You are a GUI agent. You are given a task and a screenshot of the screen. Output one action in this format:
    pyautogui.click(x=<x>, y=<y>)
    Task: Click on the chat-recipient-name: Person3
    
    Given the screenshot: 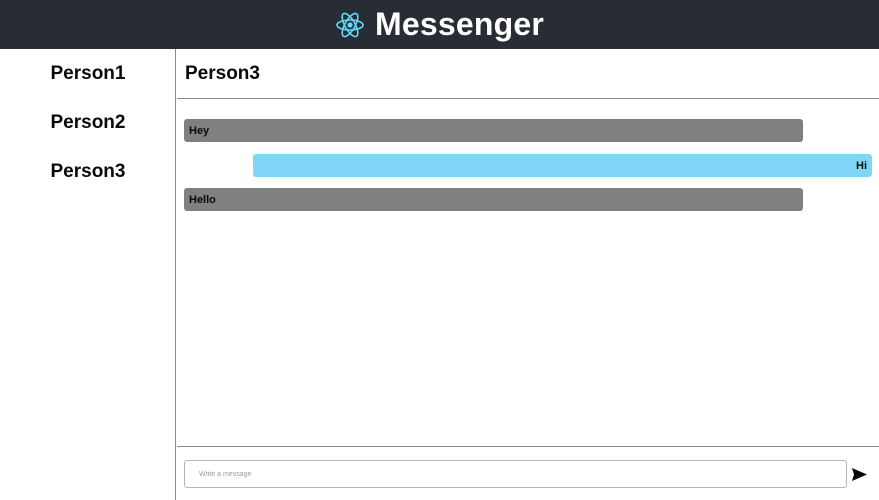 What is the action you would take?
    pyautogui.click(x=222, y=73)
    